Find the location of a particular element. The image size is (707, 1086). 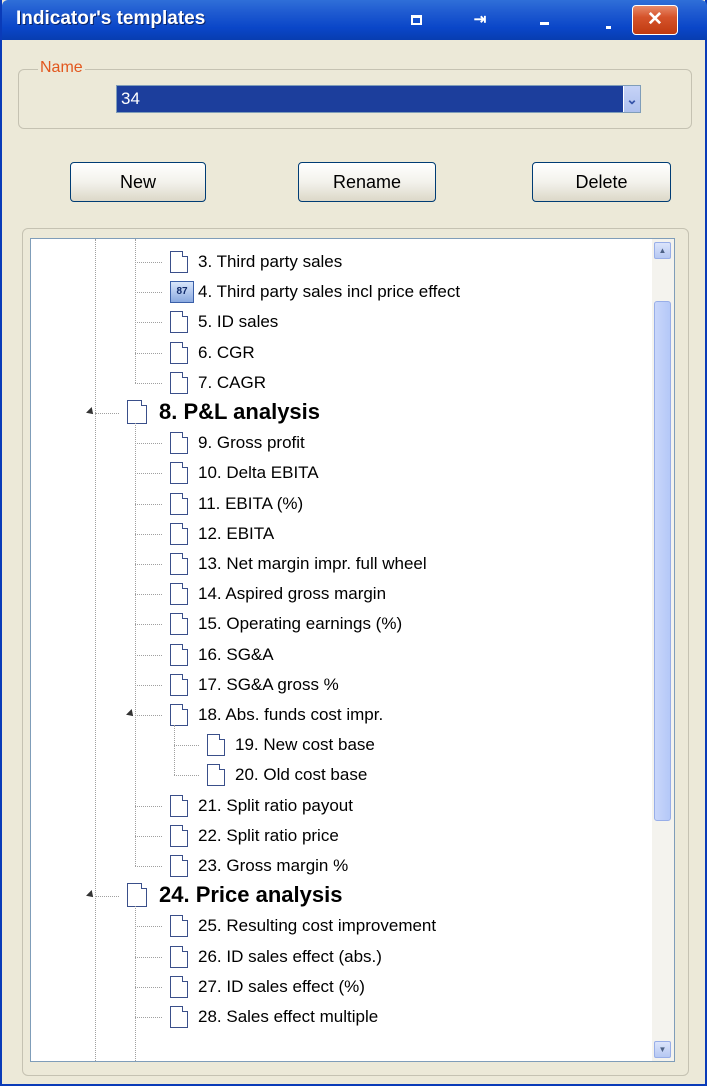

close-button: ✕ is located at coordinates (655, 20).